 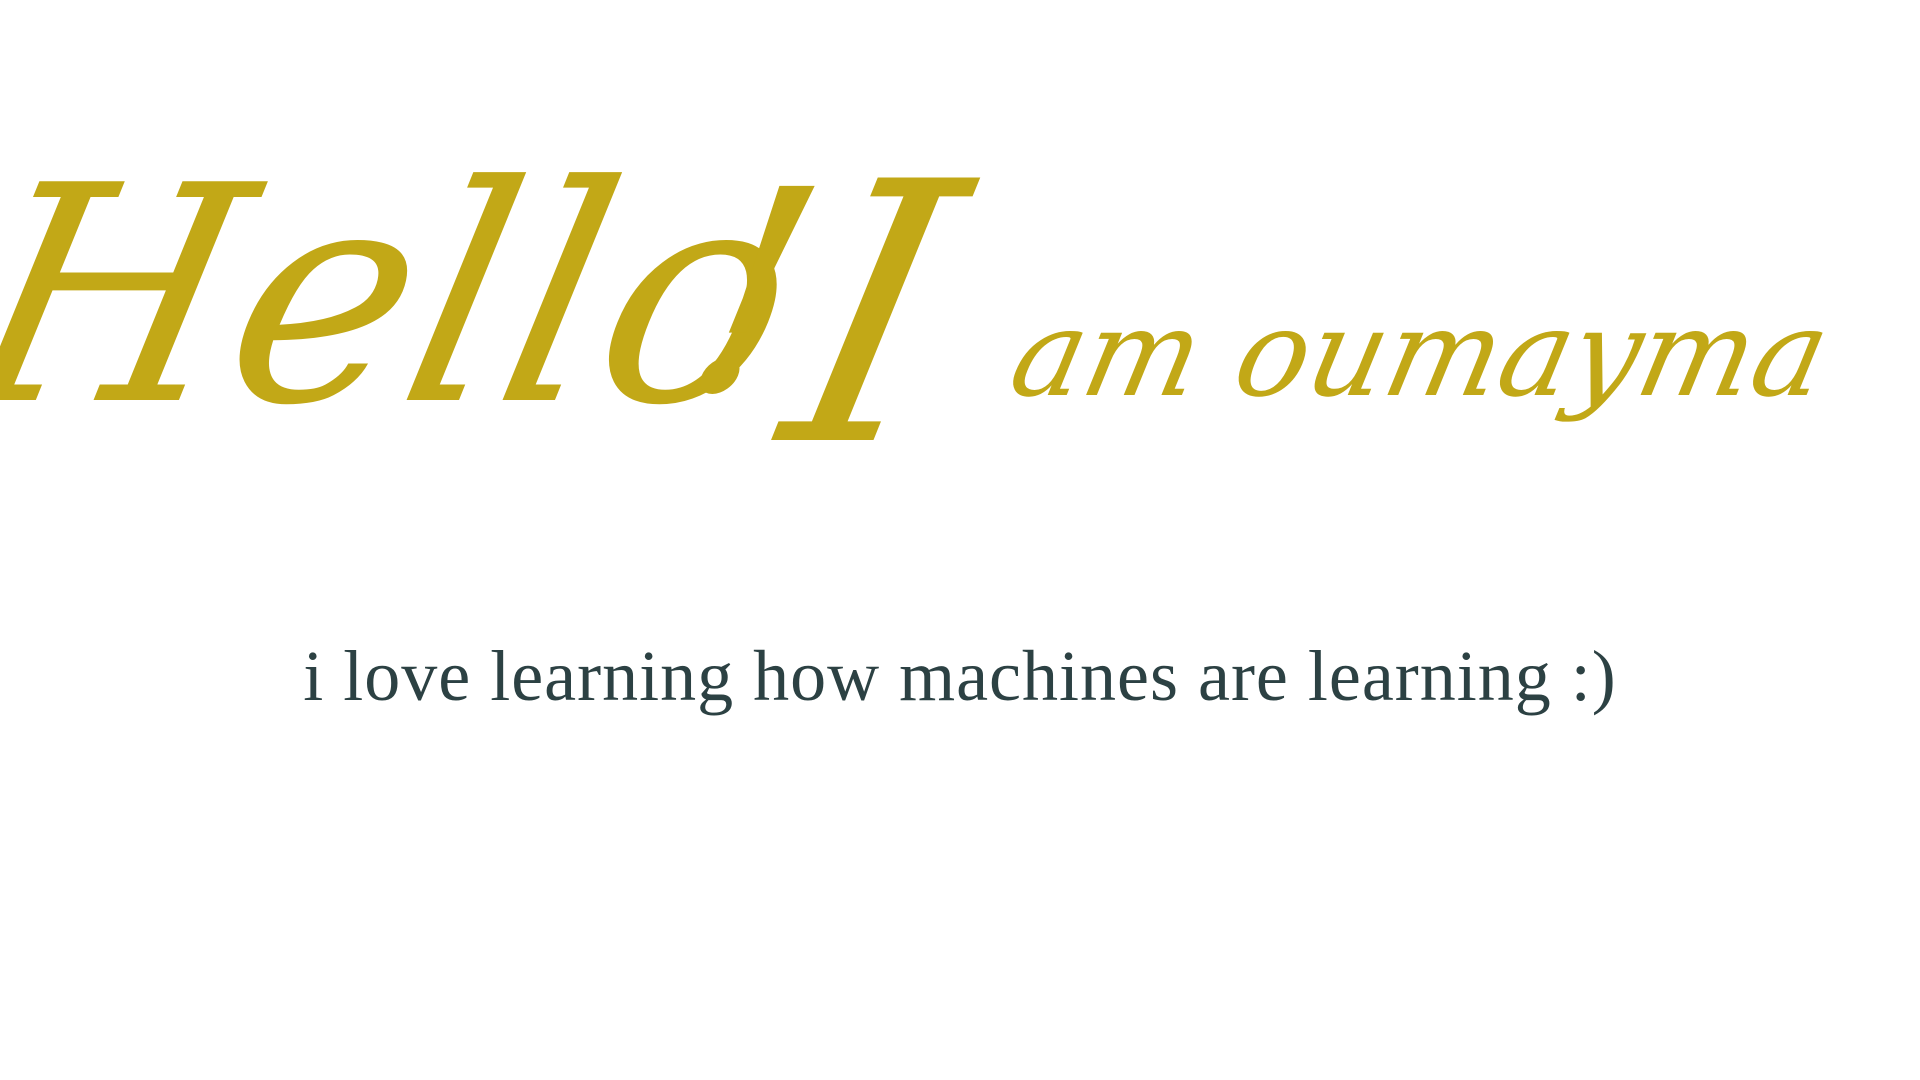 I want to click on greeting-name: am oumayma, so click(x=1420, y=353).